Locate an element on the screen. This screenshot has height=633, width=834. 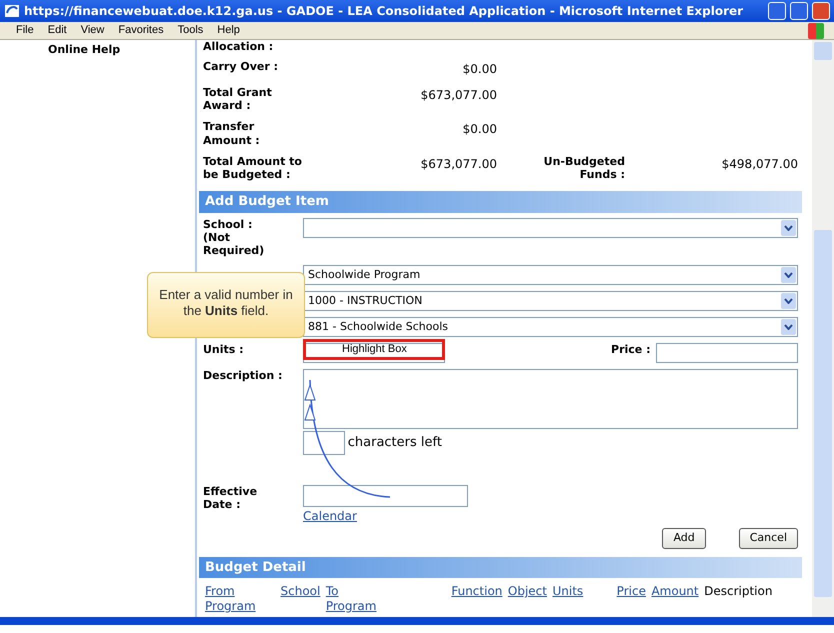
scrollbar is located at coordinates (823, 328).